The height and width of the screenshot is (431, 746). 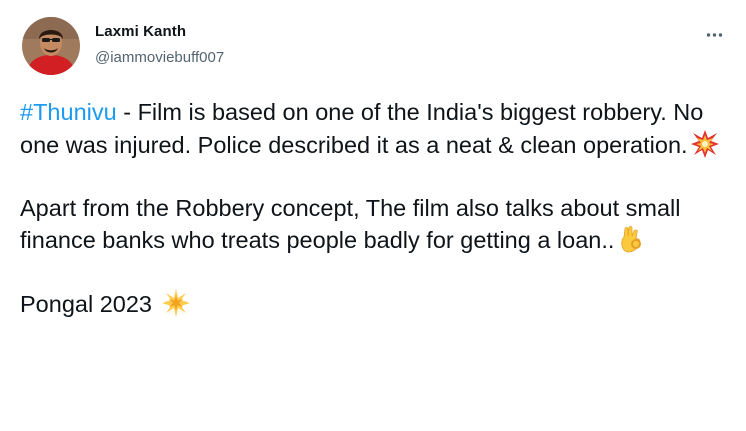 I want to click on author-handle: @iammoviebuff007, so click(x=159, y=57).